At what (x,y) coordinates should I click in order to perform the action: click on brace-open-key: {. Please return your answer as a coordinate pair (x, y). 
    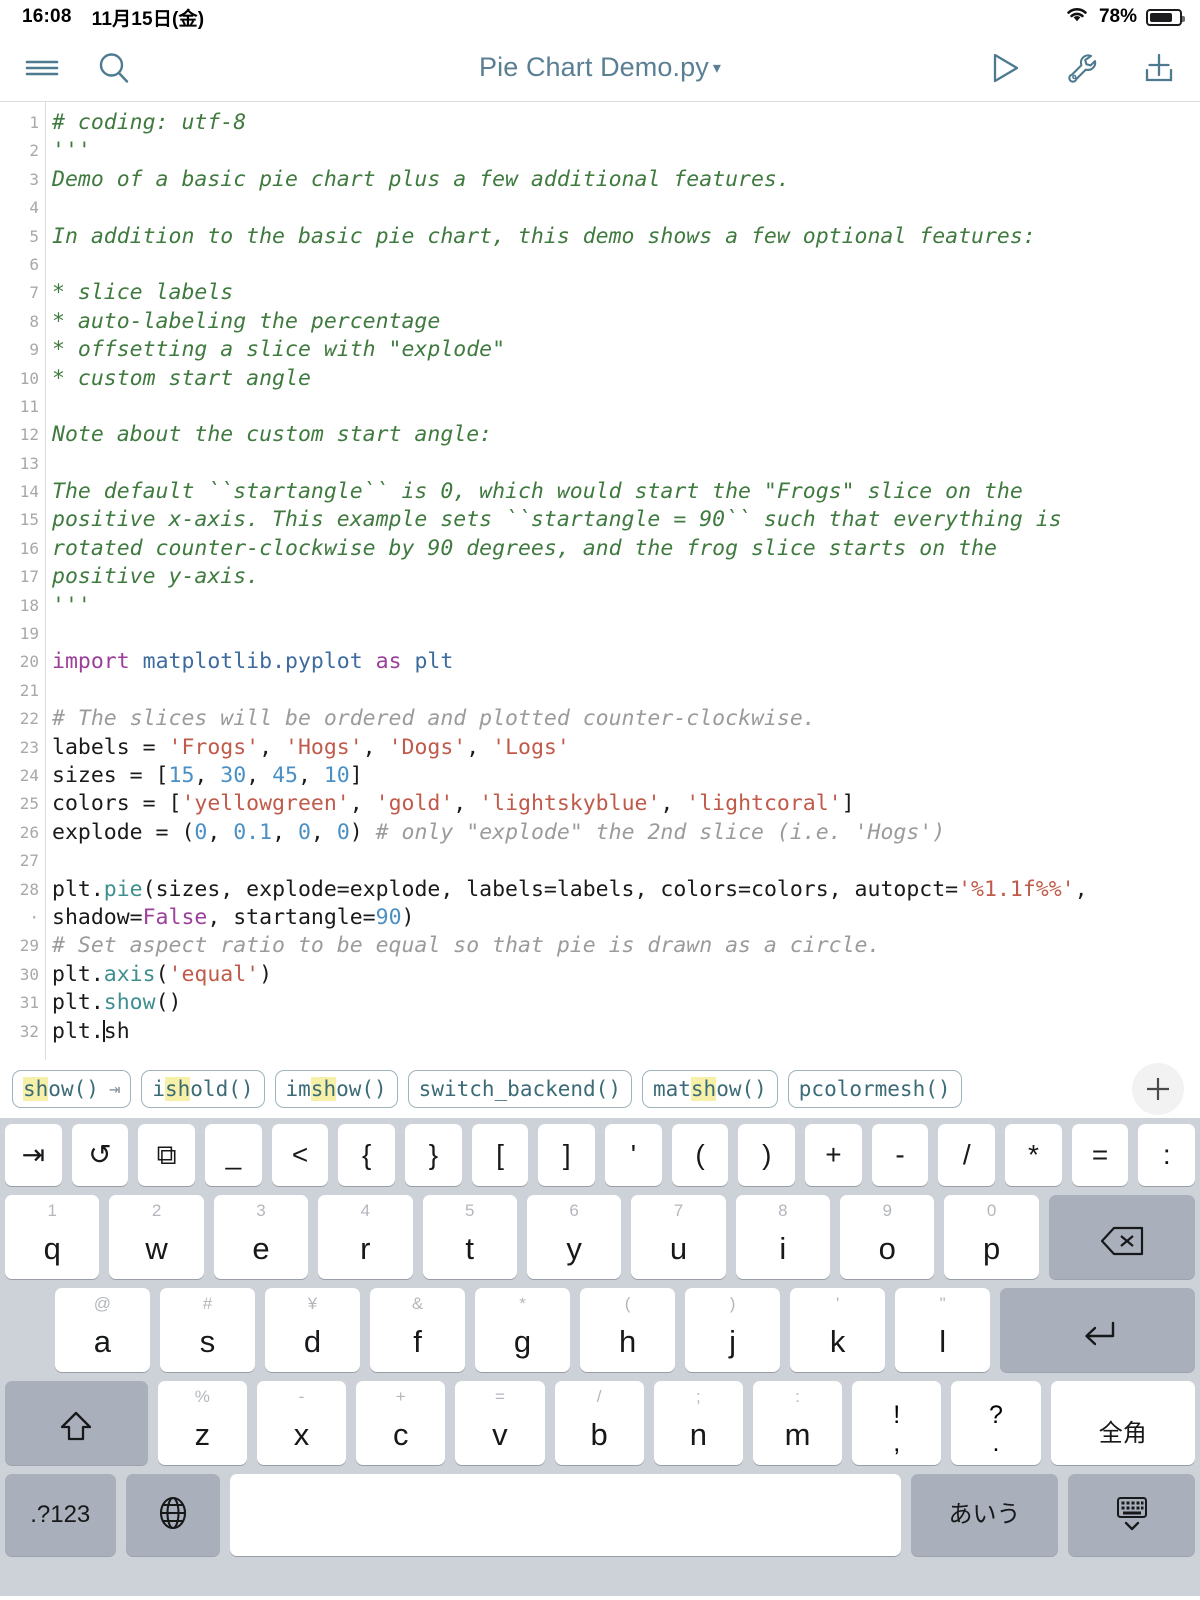
    Looking at the image, I should click on (367, 1155).